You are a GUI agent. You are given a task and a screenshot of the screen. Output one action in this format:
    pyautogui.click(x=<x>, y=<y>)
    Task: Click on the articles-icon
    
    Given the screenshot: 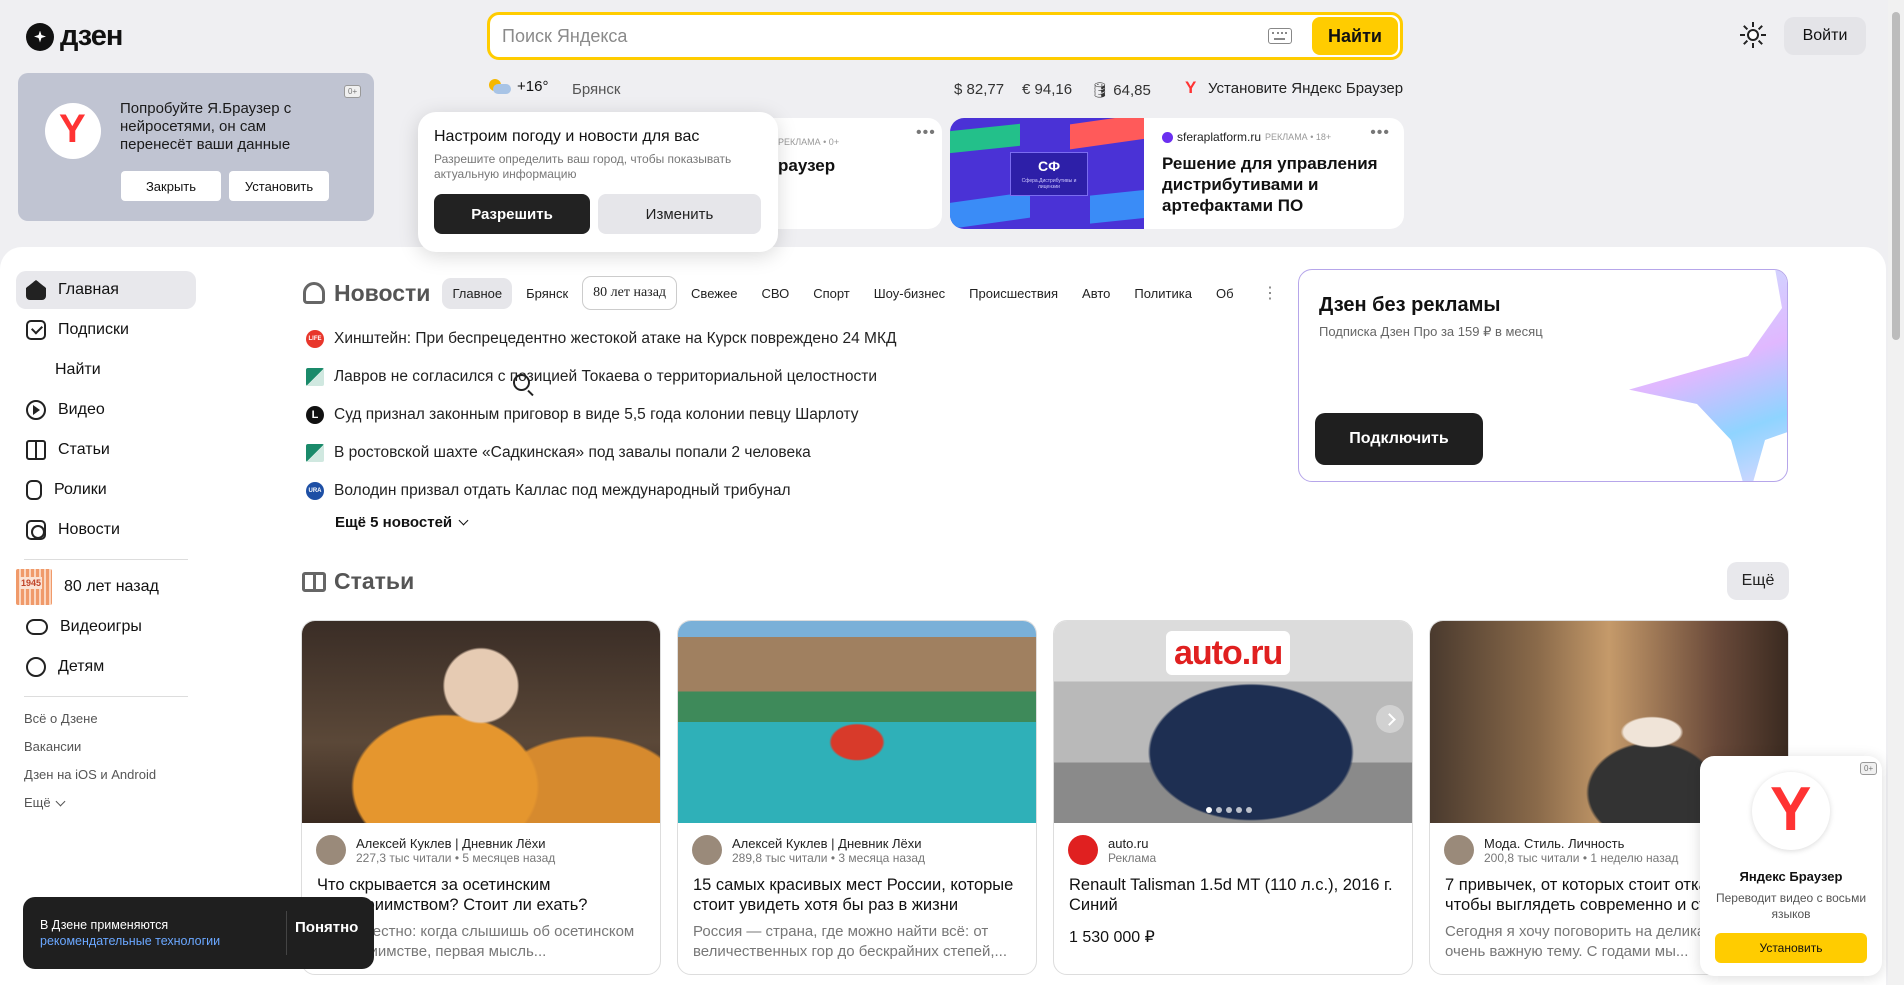 What is the action you would take?
    pyautogui.click(x=36, y=450)
    